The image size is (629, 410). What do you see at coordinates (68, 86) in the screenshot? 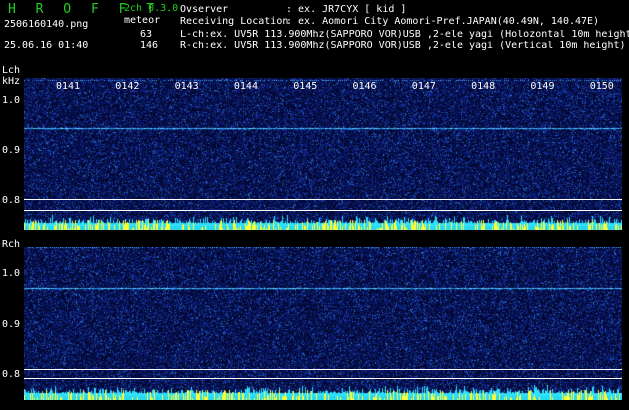
I see `time-label-0141: 0141` at bounding box center [68, 86].